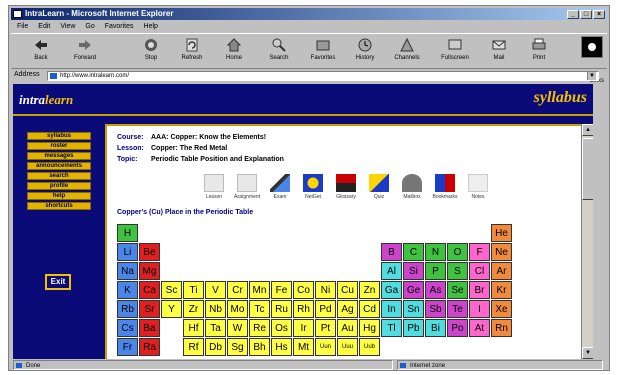 This screenshot has width=618, height=375. What do you see at coordinates (435, 309) in the screenshot?
I see `element-sb: Sb` at bounding box center [435, 309].